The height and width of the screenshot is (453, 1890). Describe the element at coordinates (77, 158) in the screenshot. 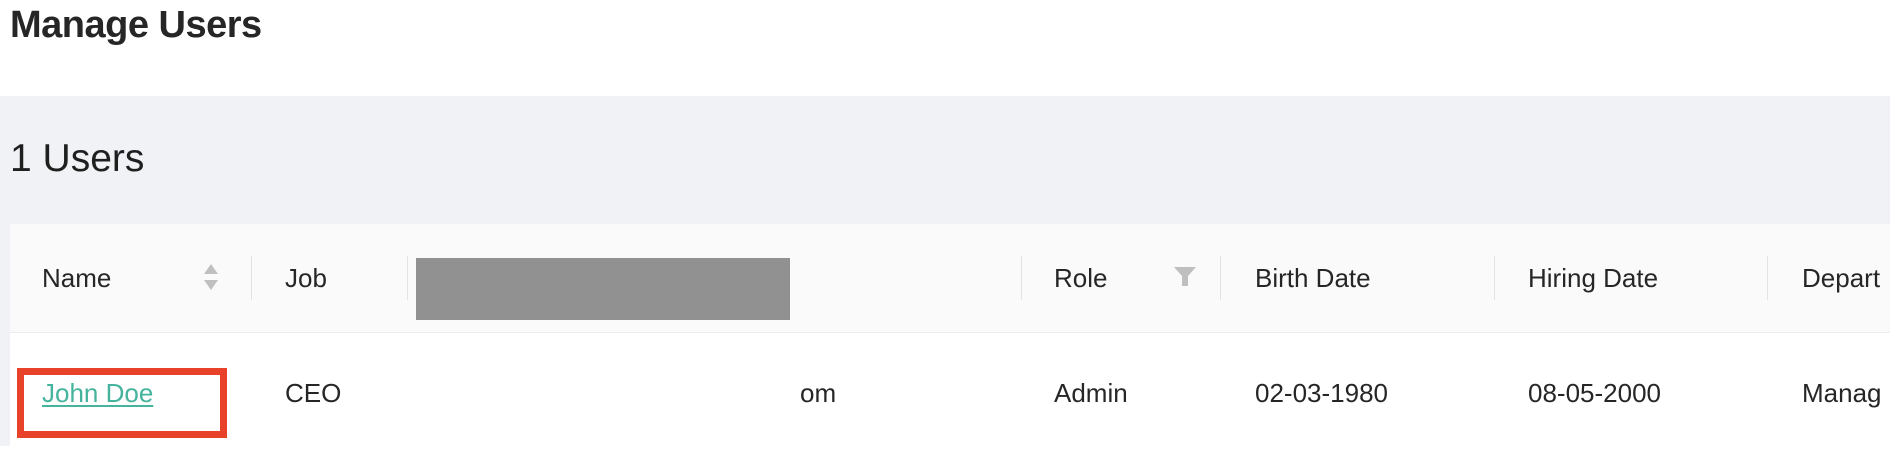

I see `users-count-heading: 1 Users` at that location.